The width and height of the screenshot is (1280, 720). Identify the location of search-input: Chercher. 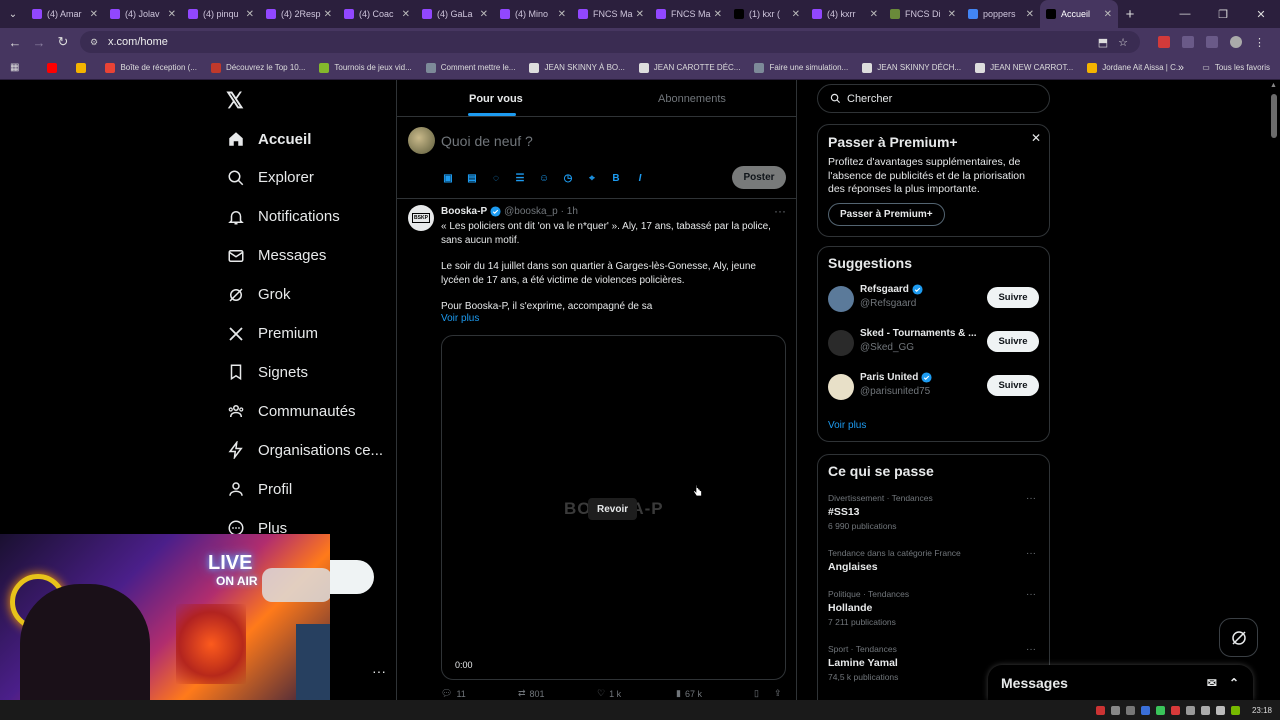
(933, 98).